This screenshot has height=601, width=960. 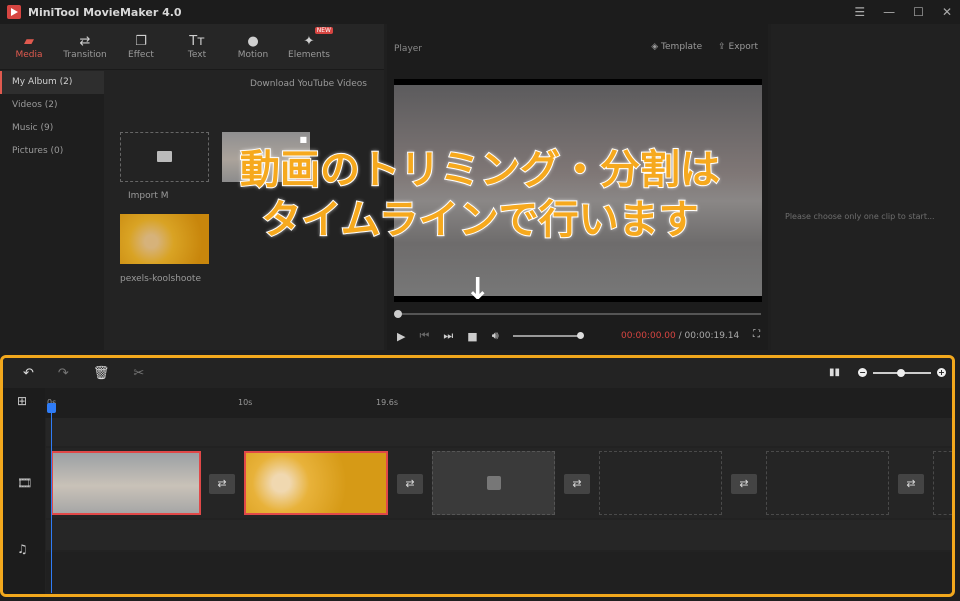 I want to click on transition-icon: ⇄, so click(x=85, y=41).